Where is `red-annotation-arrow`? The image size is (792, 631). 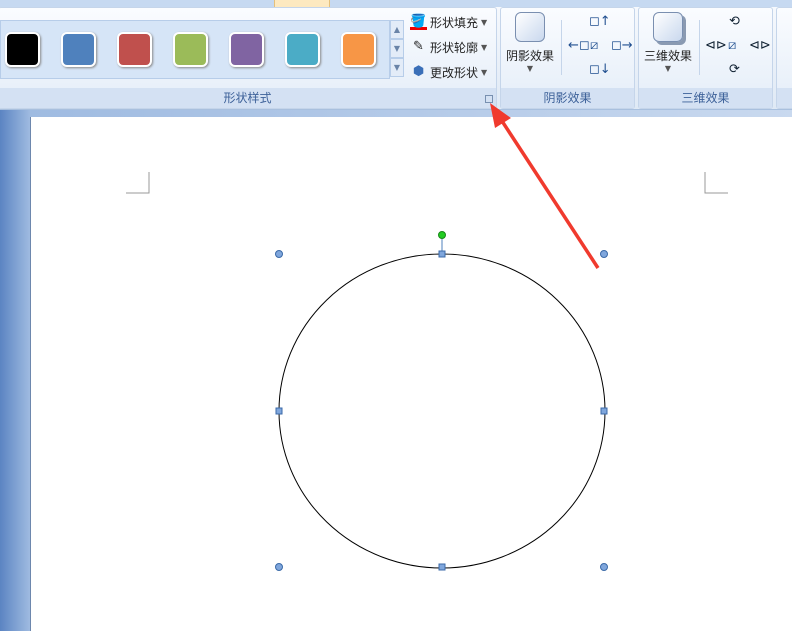 red-annotation-arrow is located at coordinates (545, 186).